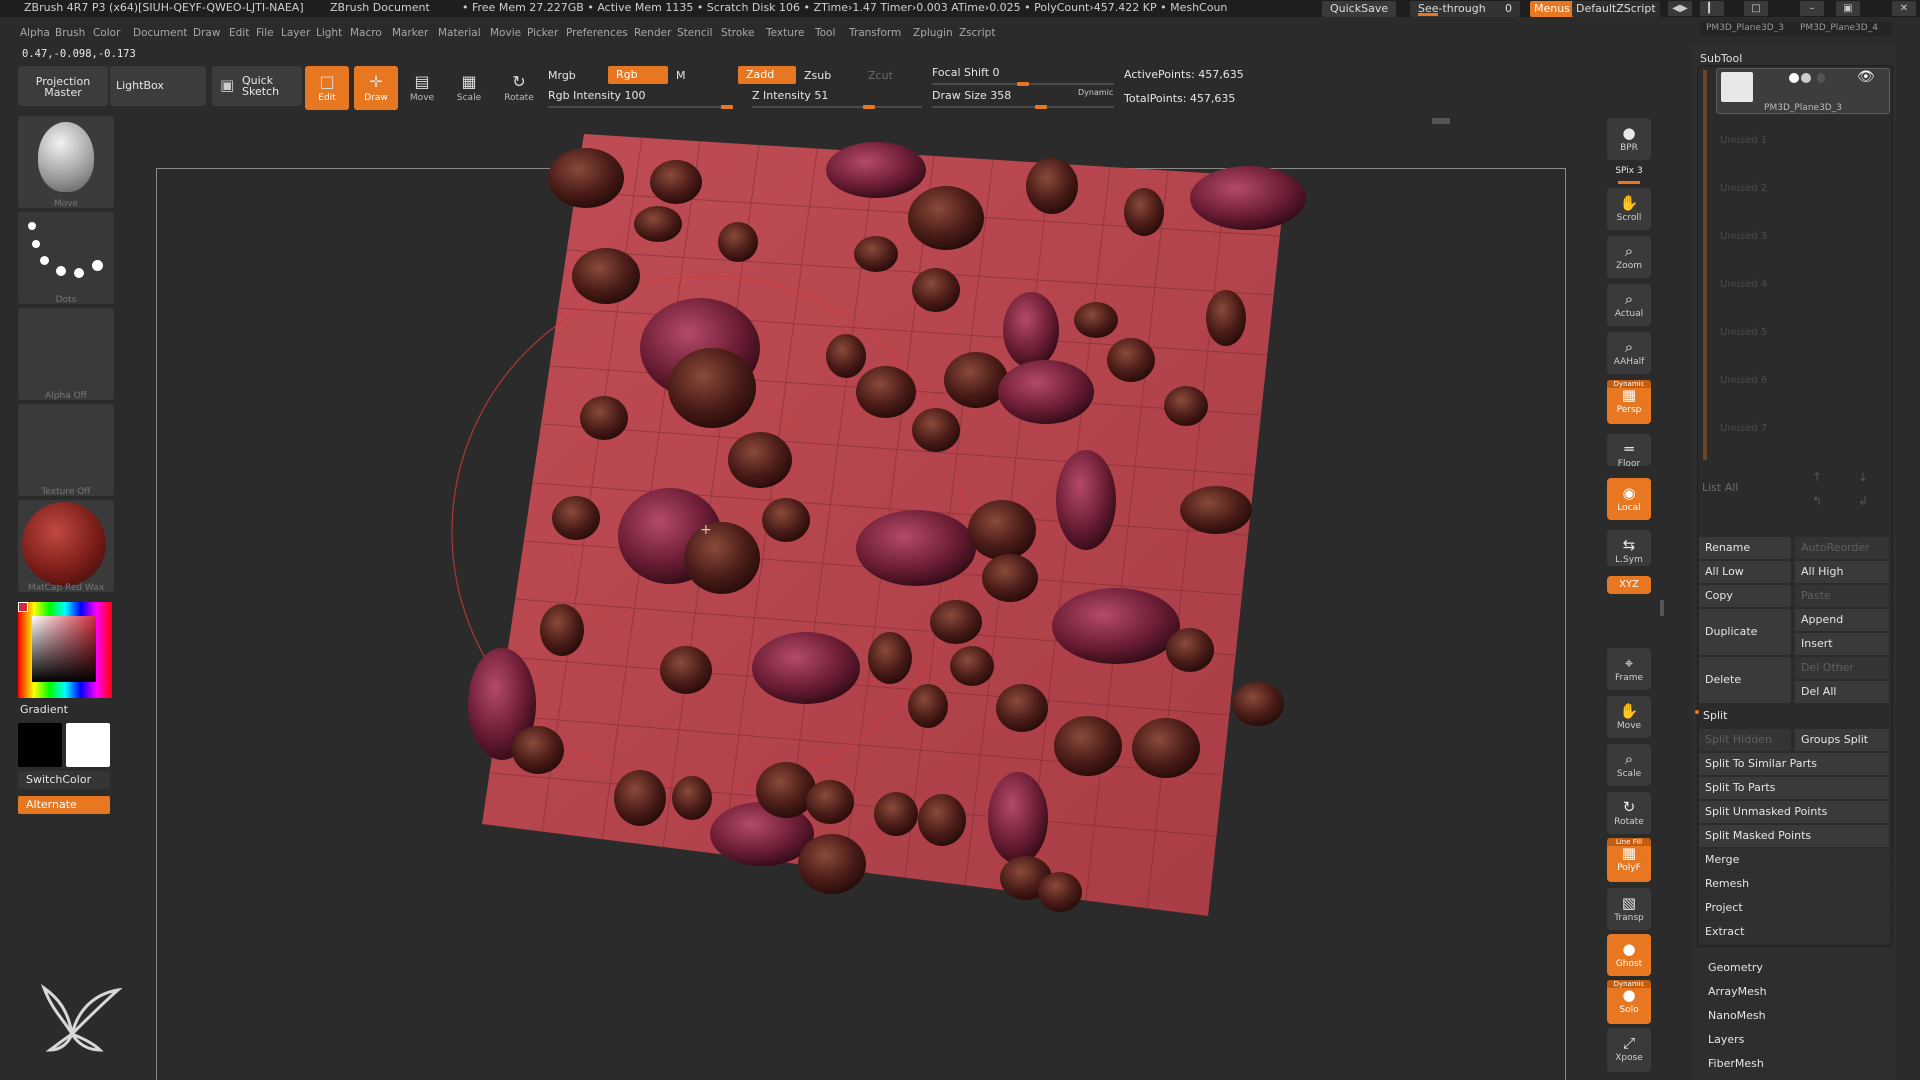 This screenshot has height=1080, width=1920. What do you see at coordinates (1794, 908) in the screenshot?
I see `project-section: Project` at bounding box center [1794, 908].